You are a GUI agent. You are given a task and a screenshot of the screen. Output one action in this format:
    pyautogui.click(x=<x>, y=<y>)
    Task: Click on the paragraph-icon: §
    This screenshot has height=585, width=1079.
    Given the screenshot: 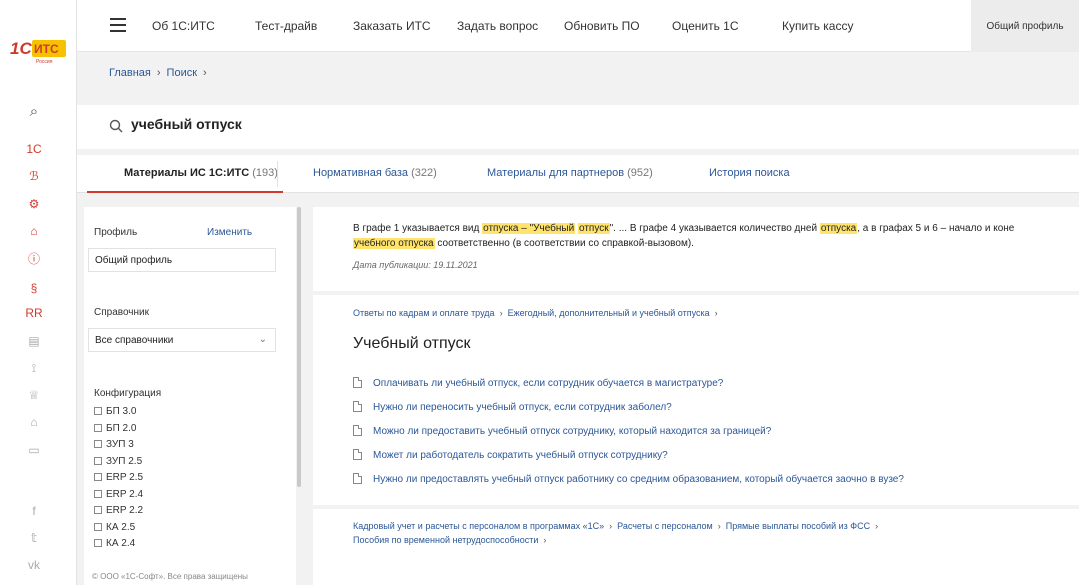 What is the action you would take?
    pyautogui.click(x=34, y=288)
    